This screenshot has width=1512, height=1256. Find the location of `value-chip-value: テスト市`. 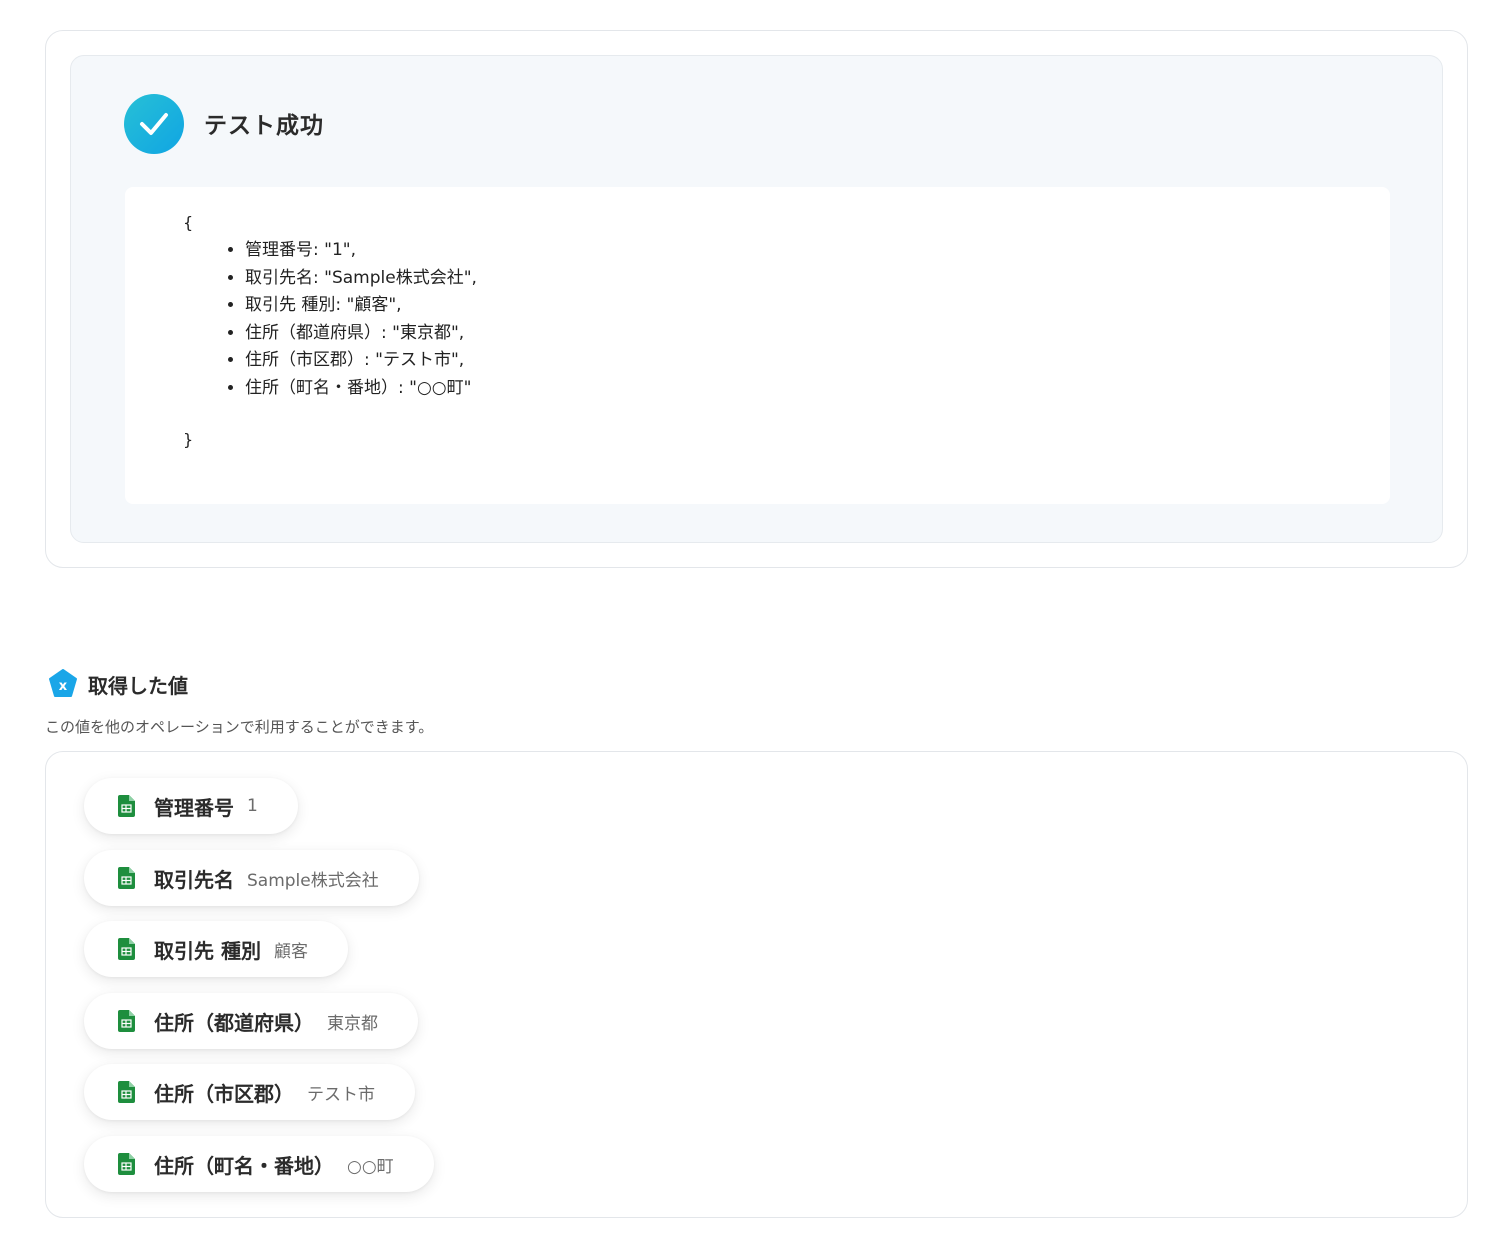

value-chip-value: テスト市 is located at coordinates (341, 1094).